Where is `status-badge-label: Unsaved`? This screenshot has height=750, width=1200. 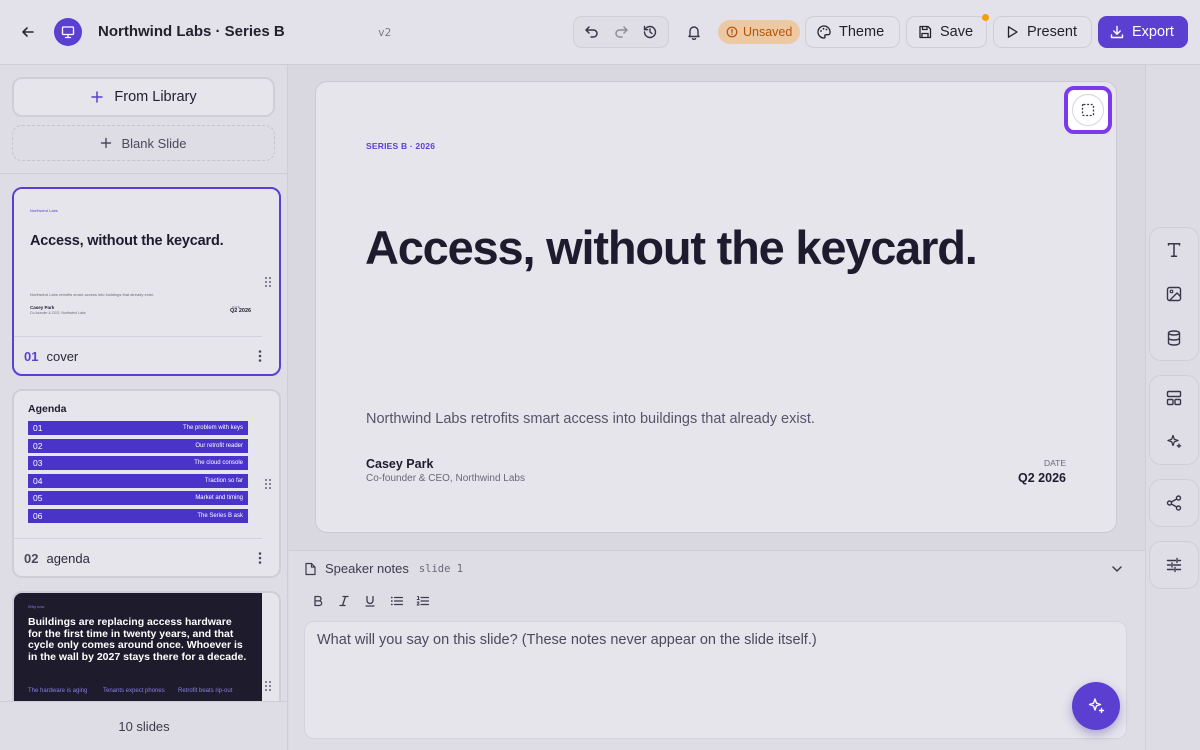 status-badge-label: Unsaved is located at coordinates (768, 32).